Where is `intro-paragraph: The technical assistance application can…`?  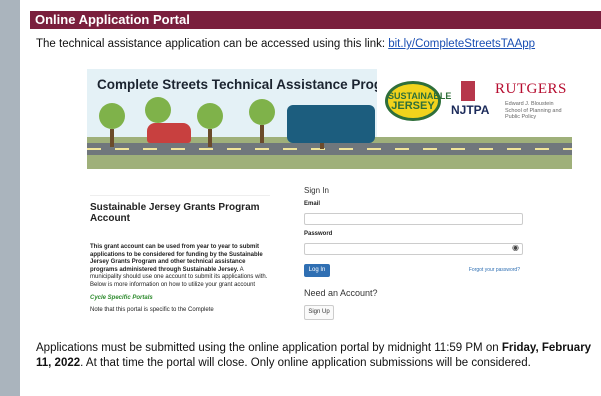
intro-paragraph: The technical assistance application can… is located at coordinates (285, 44).